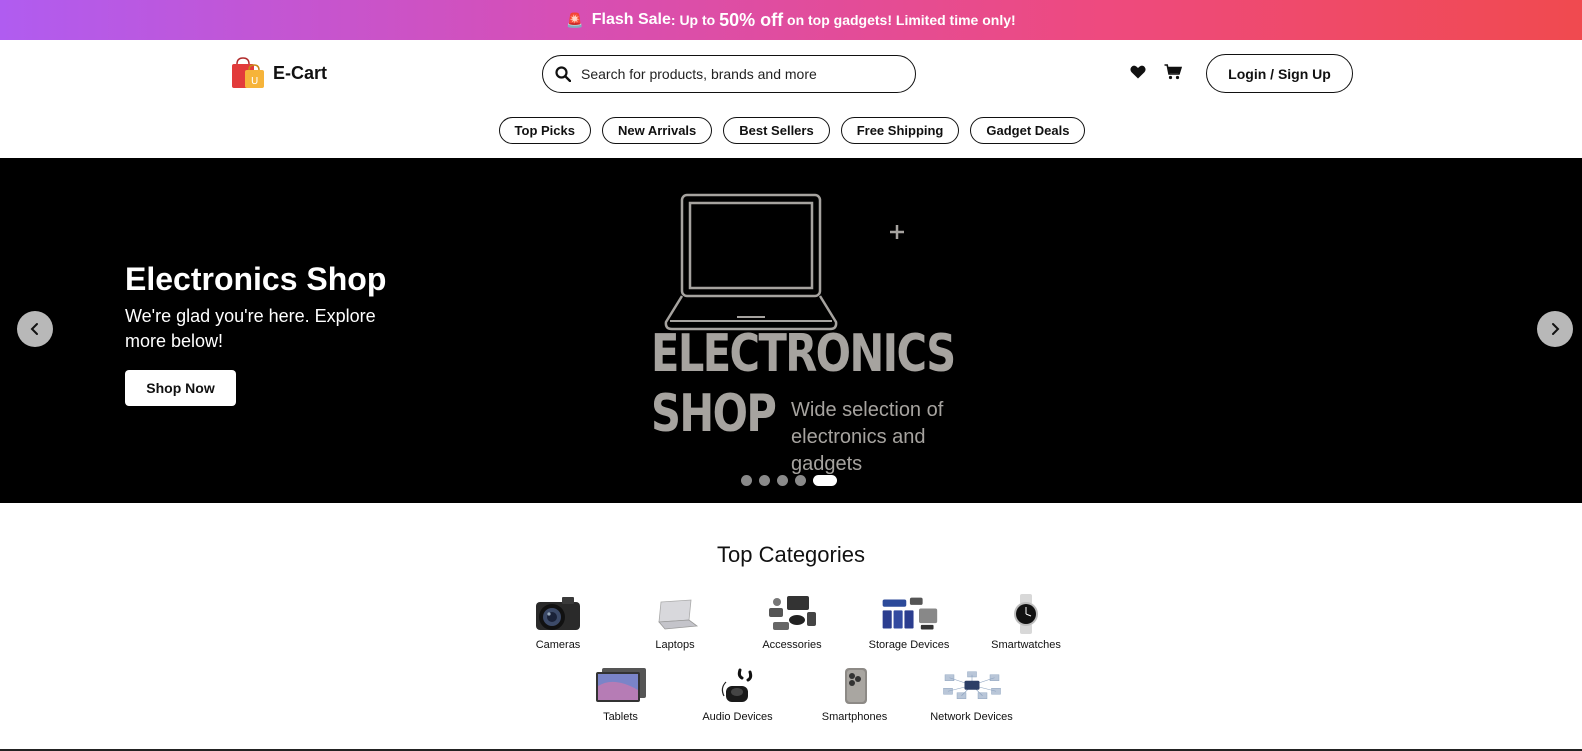 This screenshot has width=1582, height=751. Describe the element at coordinates (909, 645) in the screenshot. I see `category-label: Storage Devices` at that location.